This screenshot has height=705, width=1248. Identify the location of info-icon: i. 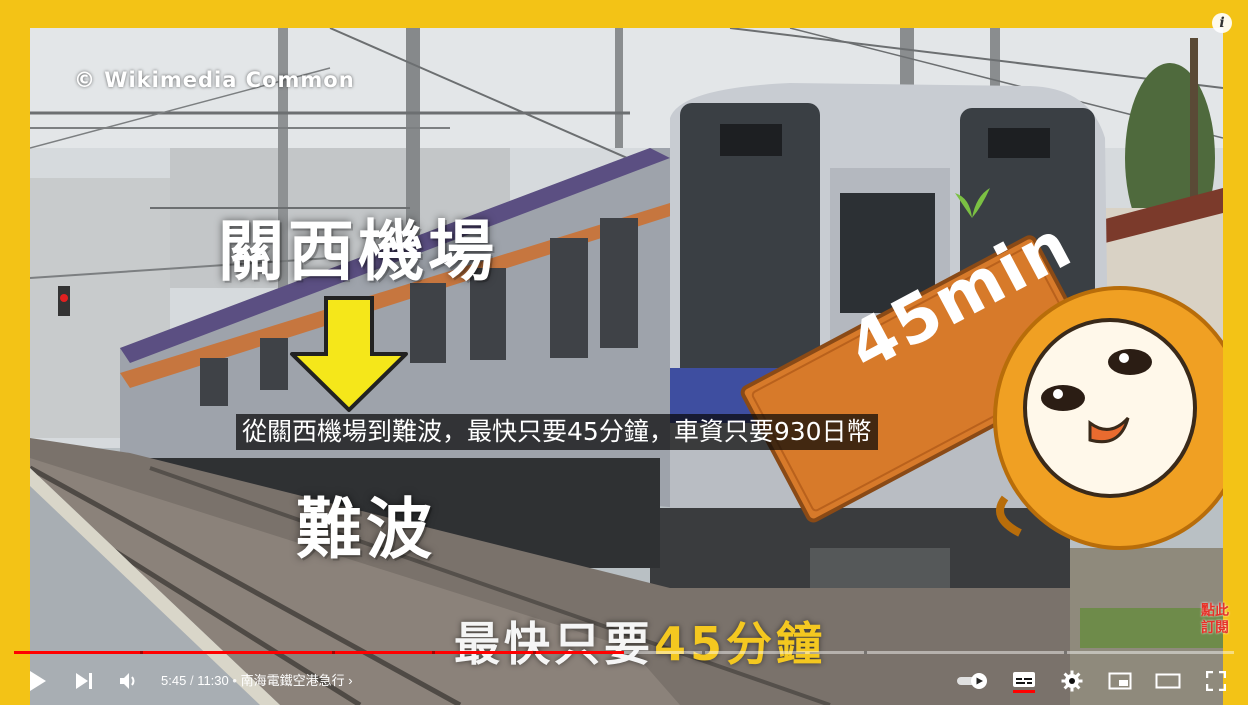
(1222, 23).